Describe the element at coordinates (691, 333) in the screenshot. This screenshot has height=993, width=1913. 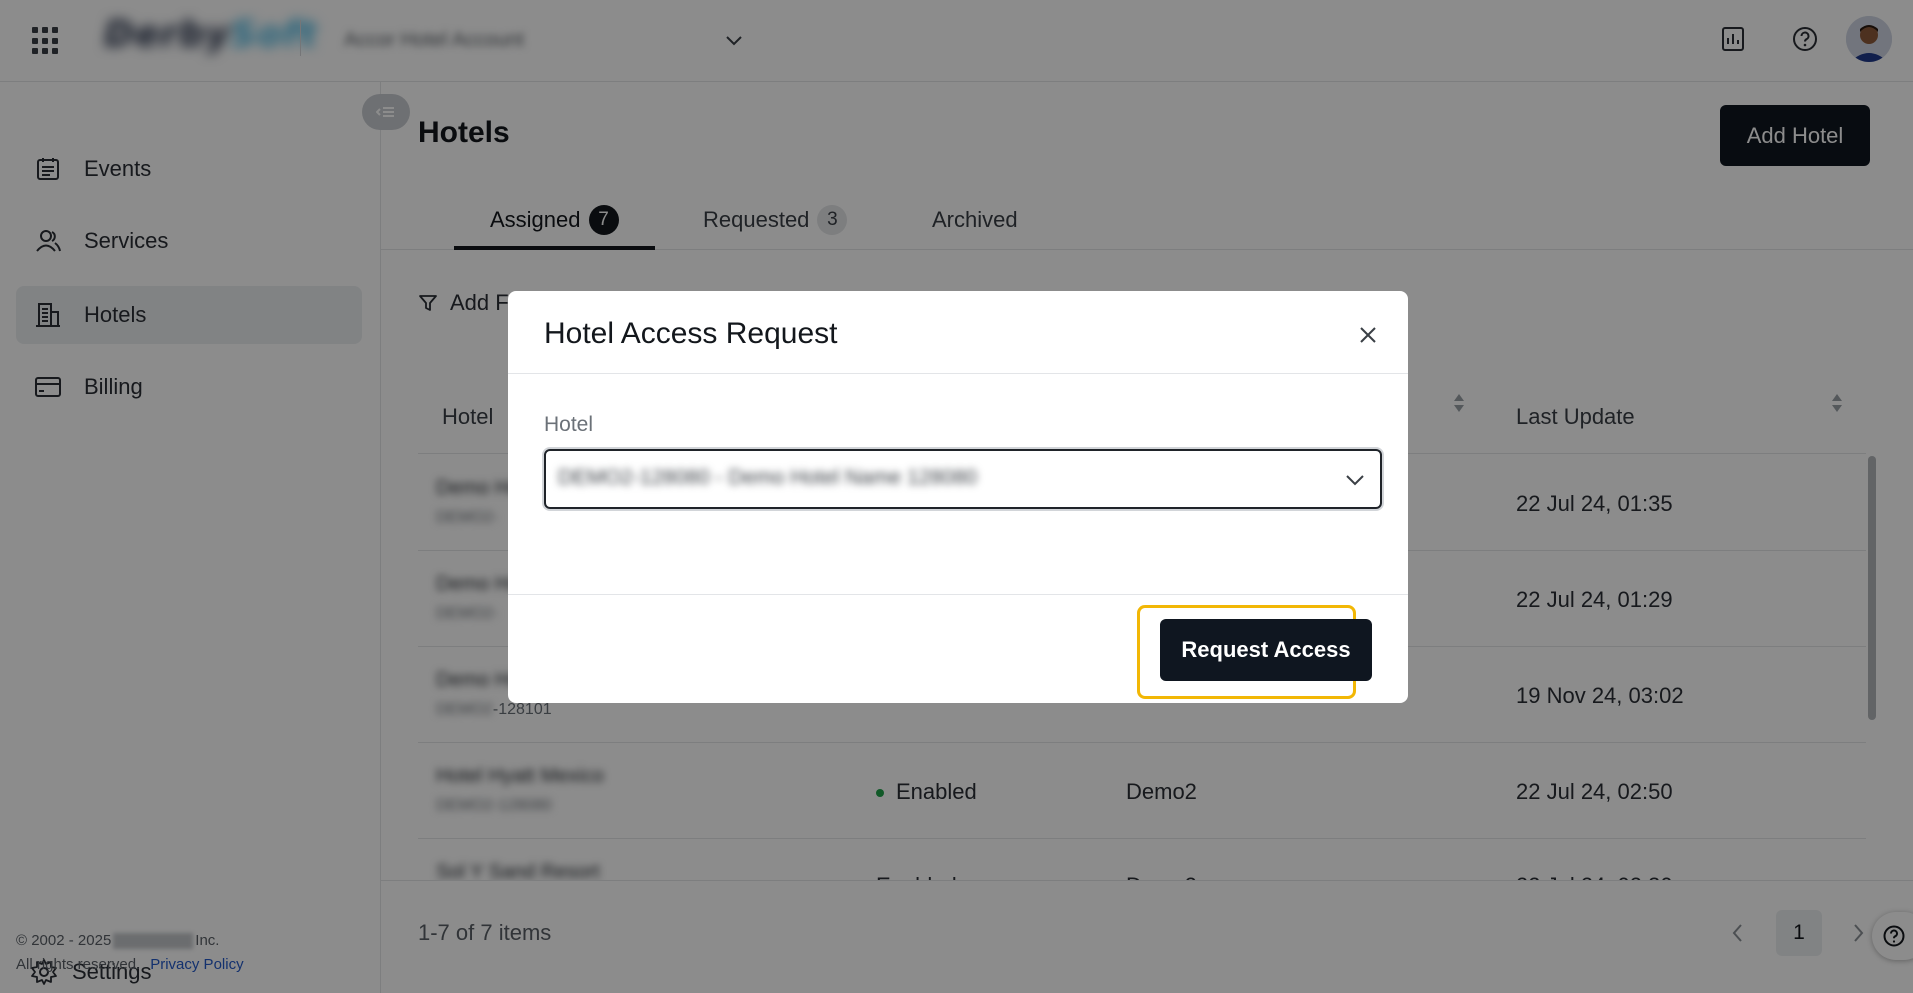
I see `dialog-title: Hotel Access Request` at that location.